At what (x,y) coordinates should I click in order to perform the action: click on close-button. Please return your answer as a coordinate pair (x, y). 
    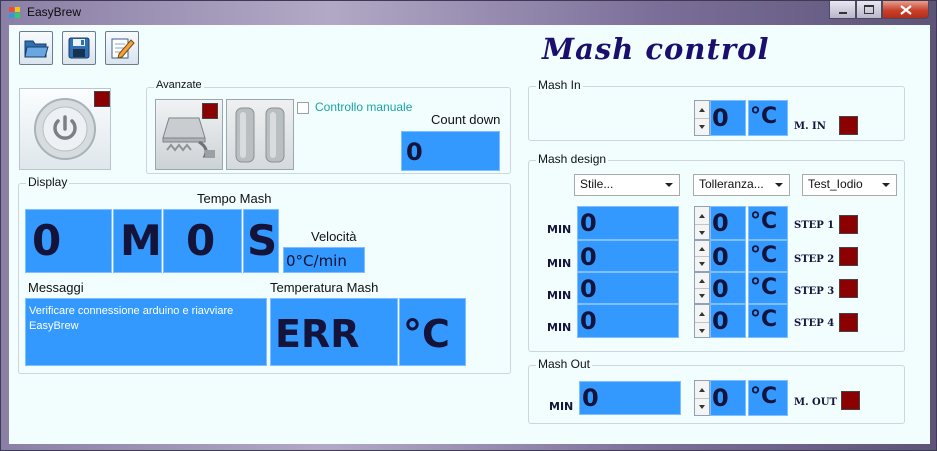
    Looking at the image, I should click on (905, 10).